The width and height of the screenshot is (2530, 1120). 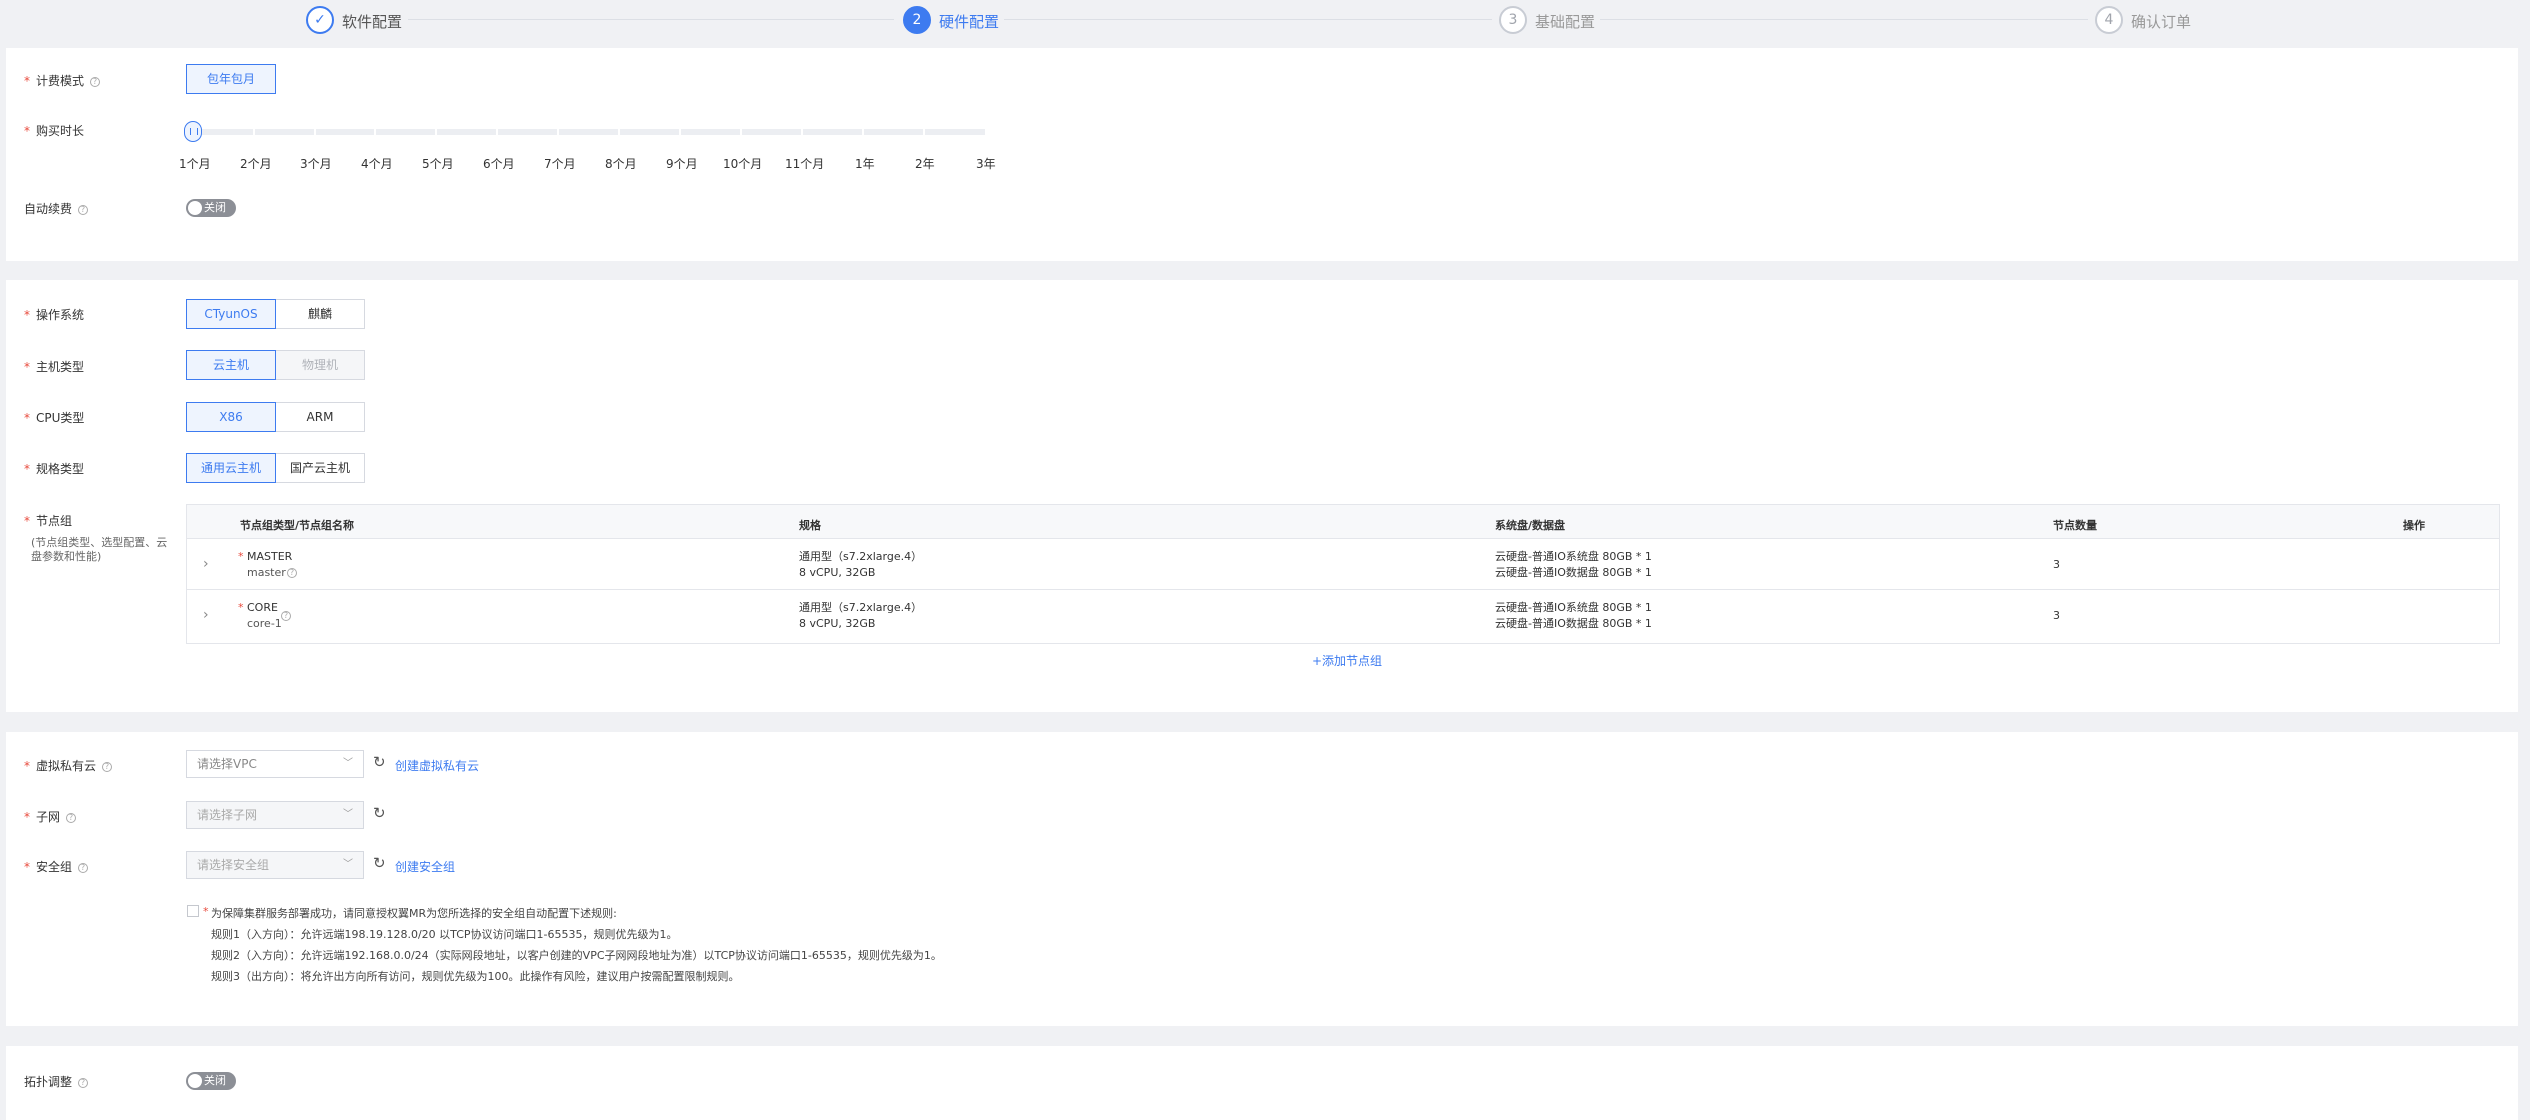 I want to click on cpu-type-label: * CPU类型, so click(x=54, y=418).